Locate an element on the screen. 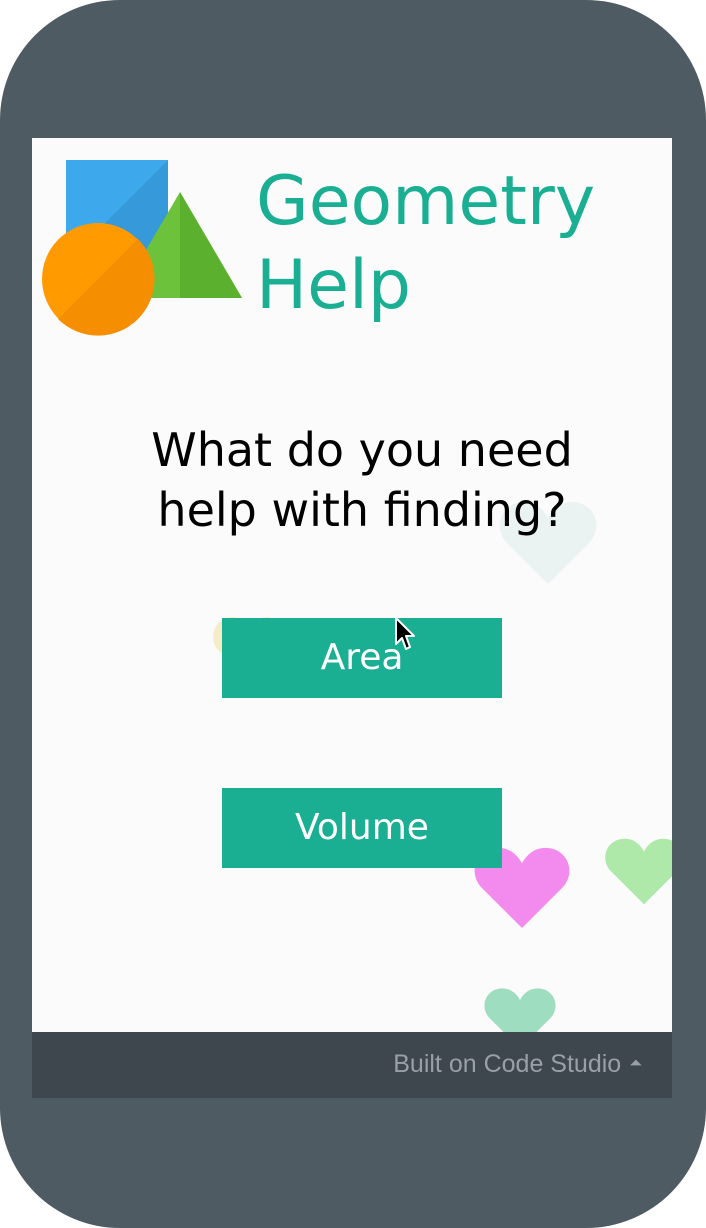 This screenshot has height=1228, width=706. footer-label: Built on Code Studio is located at coordinates (507, 1064).